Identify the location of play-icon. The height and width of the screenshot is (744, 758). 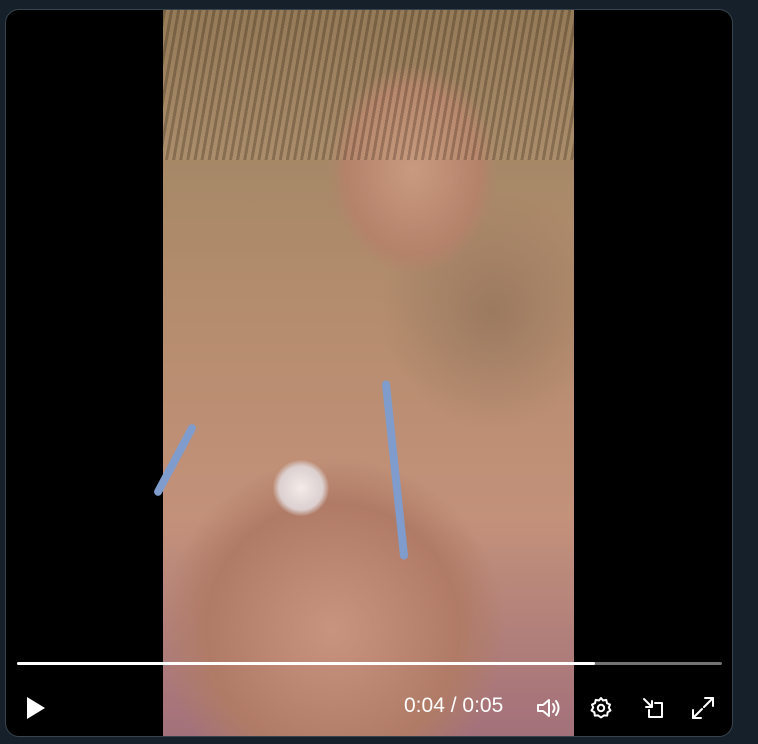
(36, 708).